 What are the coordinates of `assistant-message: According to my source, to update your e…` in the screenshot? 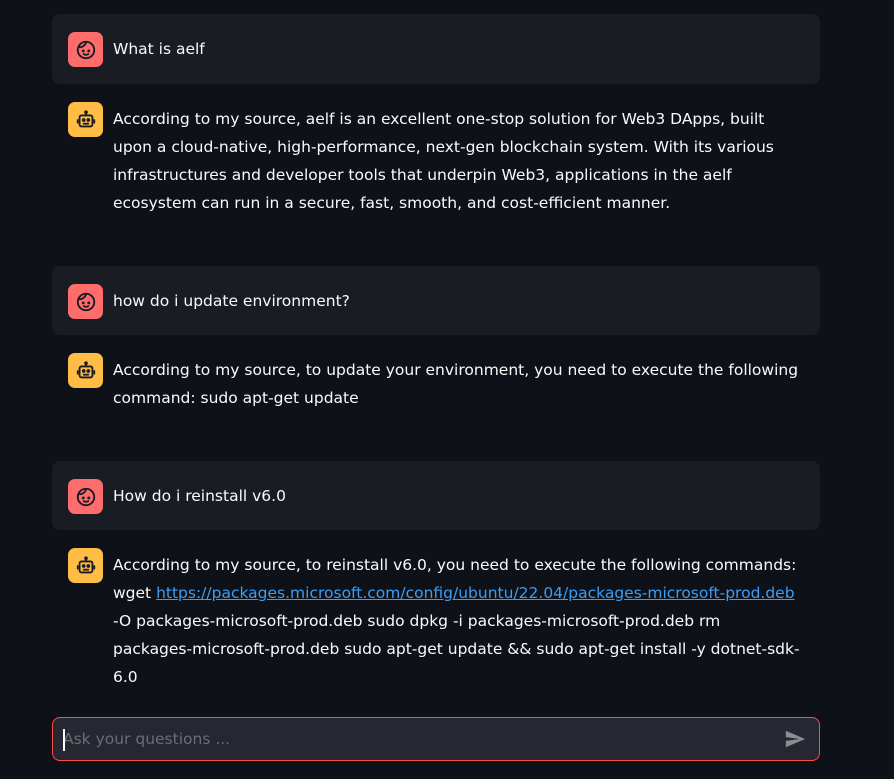 It's located at (436, 398).